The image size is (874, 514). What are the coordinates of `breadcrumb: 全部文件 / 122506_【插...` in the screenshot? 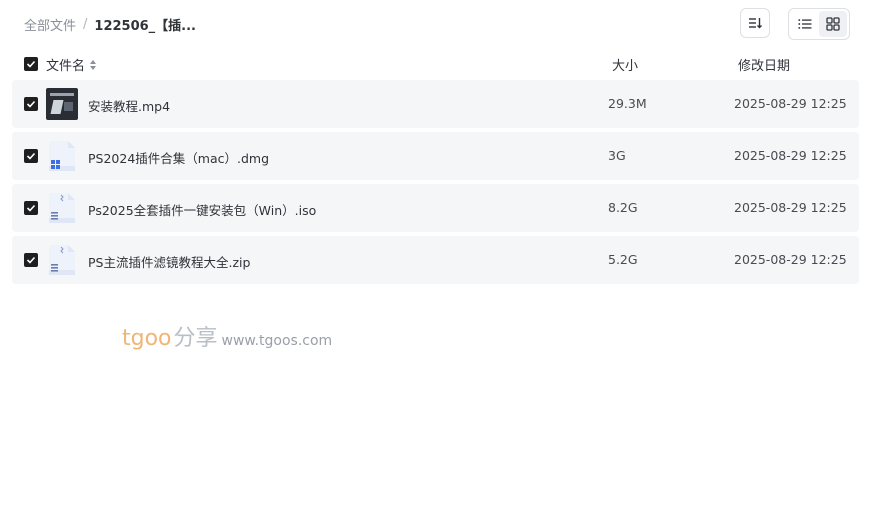 It's located at (110, 24).